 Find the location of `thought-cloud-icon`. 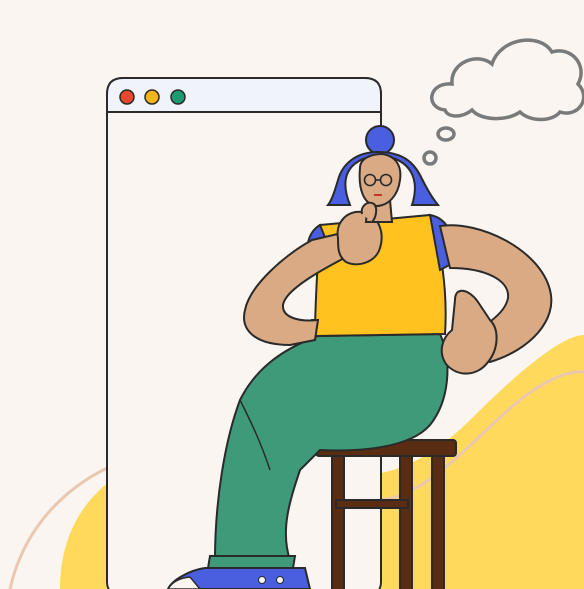

thought-cloud-icon is located at coordinates (503, 102).